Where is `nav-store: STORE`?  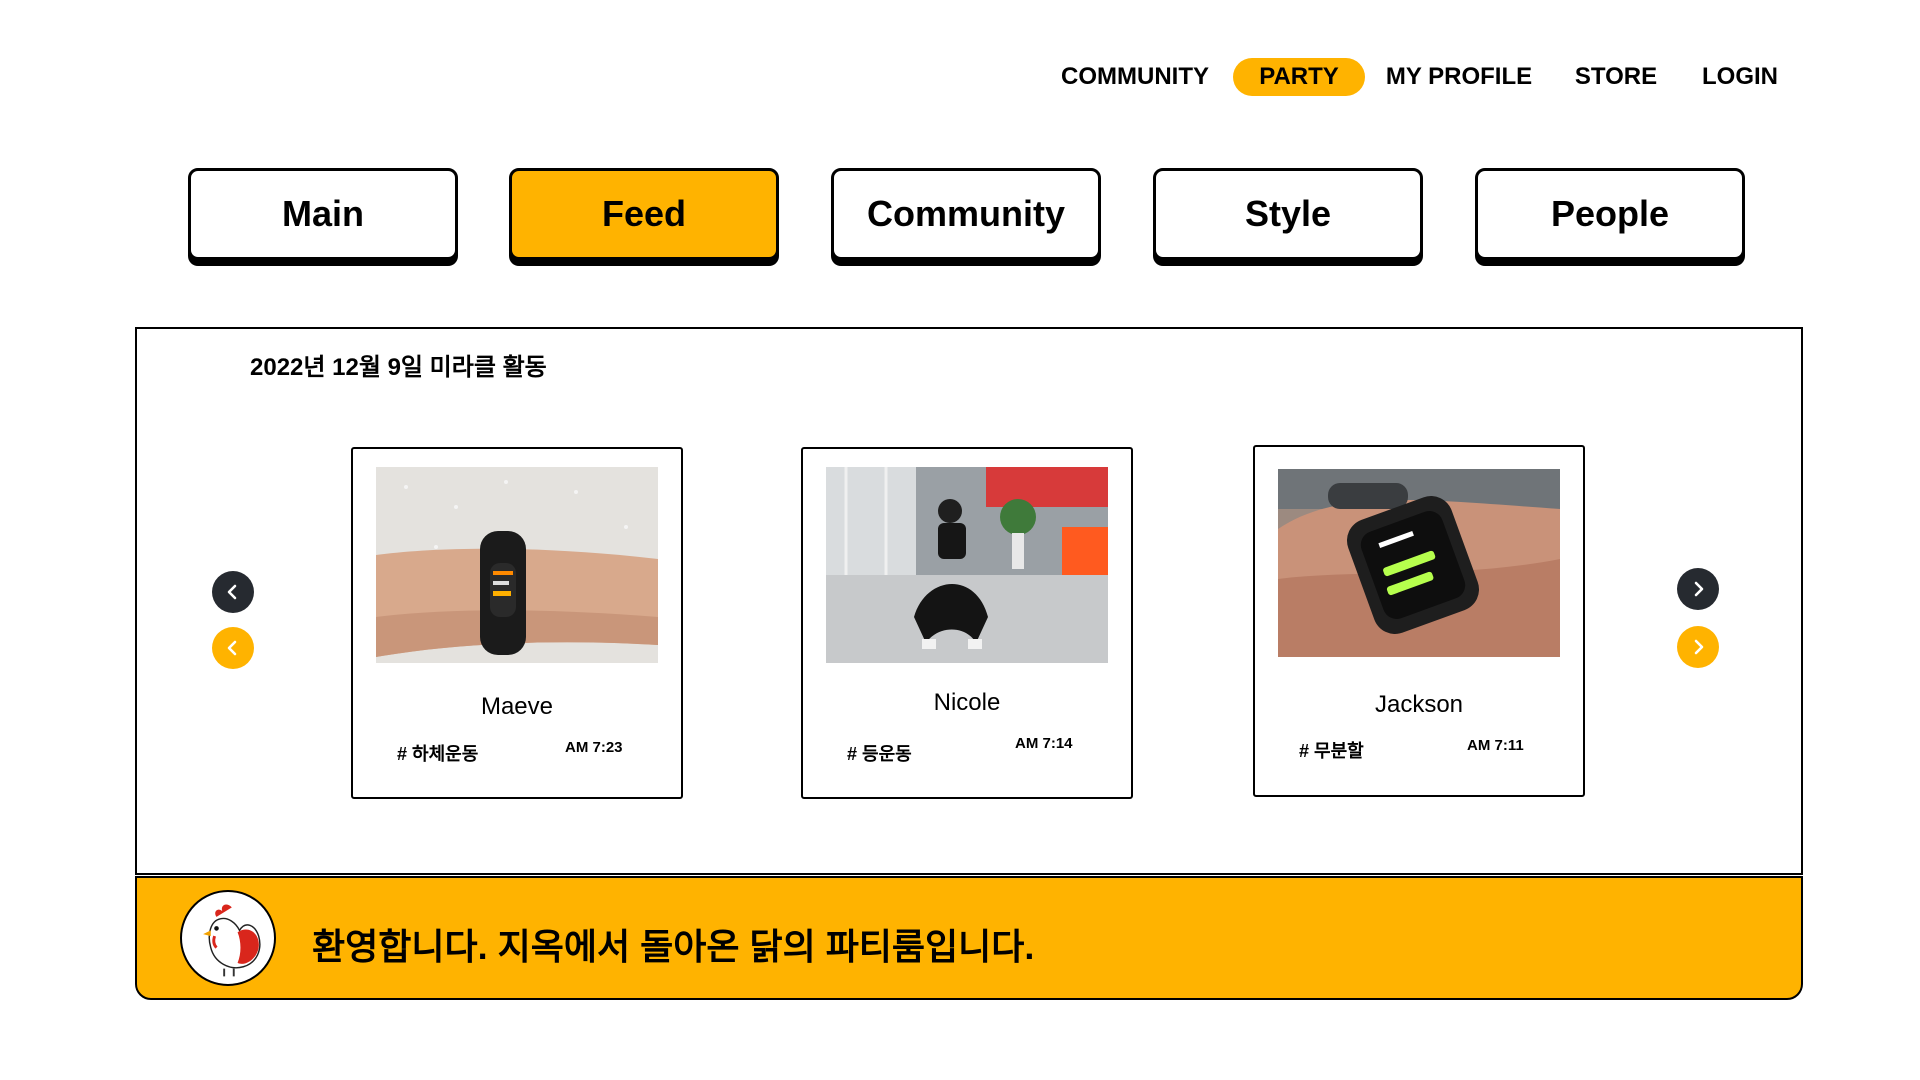
nav-store: STORE is located at coordinates (1616, 77).